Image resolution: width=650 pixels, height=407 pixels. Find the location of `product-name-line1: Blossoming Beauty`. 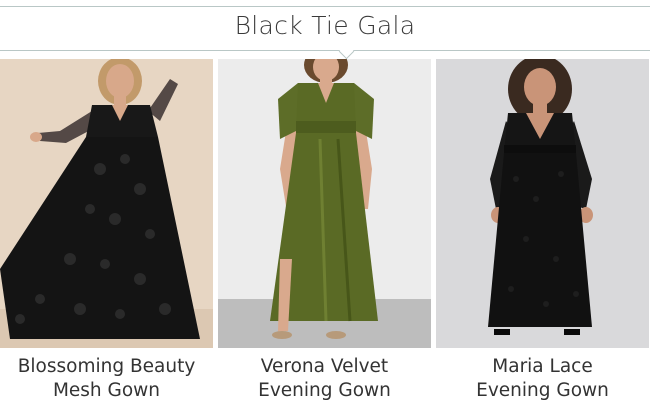

product-name-line1: Blossoming Beauty is located at coordinates (106, 367).